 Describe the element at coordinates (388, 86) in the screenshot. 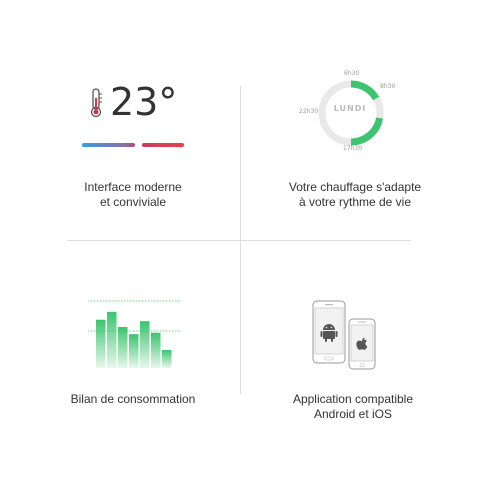

I see `time-label-top-right: 8h30` at that location.